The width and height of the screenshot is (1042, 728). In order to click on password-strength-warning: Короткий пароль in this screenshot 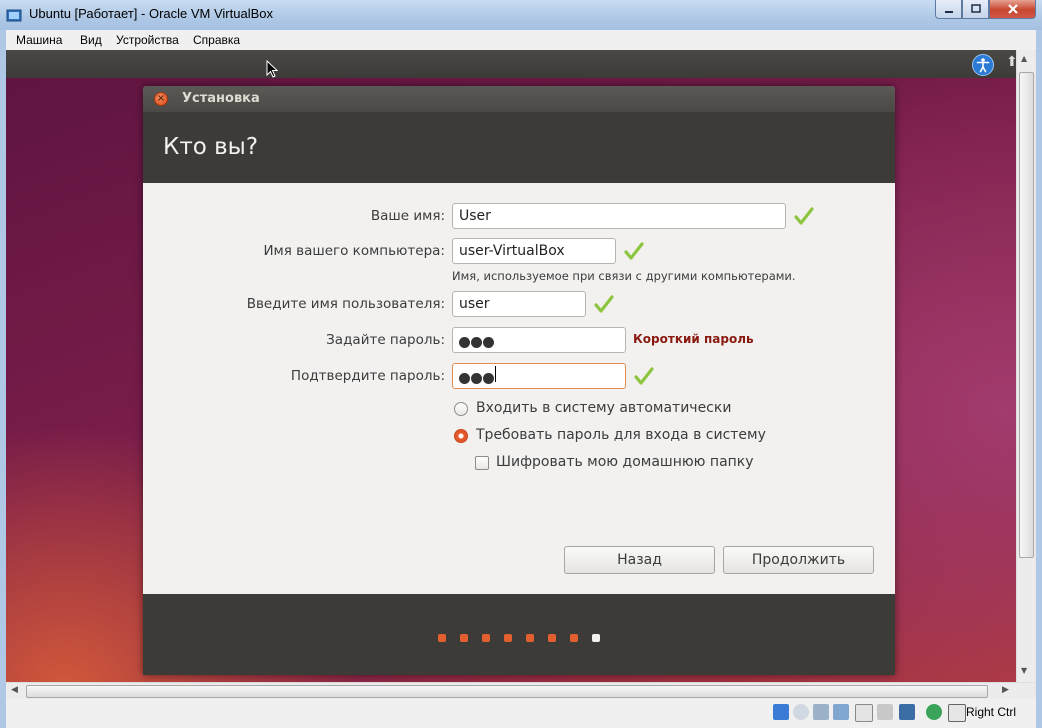, I will do `click(693, 339)`.